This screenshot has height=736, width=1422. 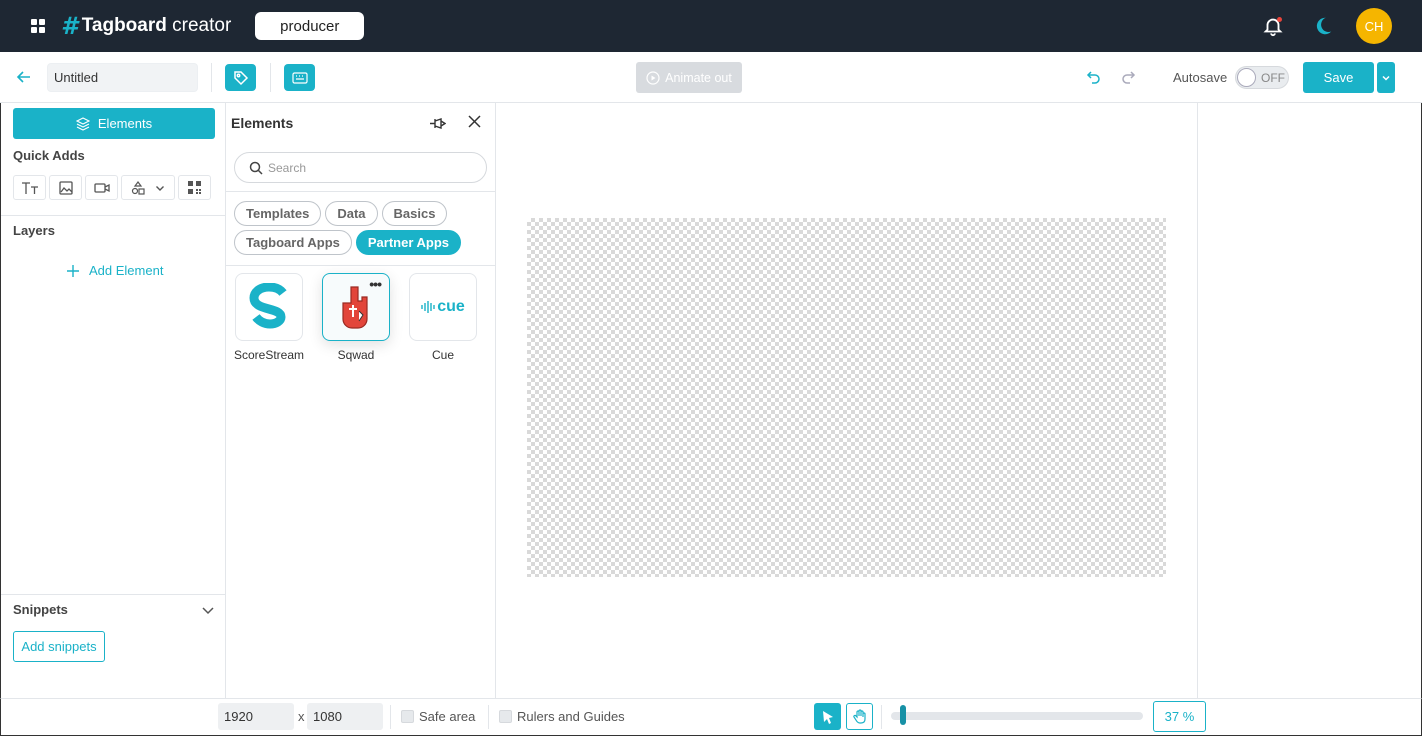 What do you see at coordinates (82, 123) in the screenshot?
I see `layers-stack-icon` at bounding box center [82, 123].